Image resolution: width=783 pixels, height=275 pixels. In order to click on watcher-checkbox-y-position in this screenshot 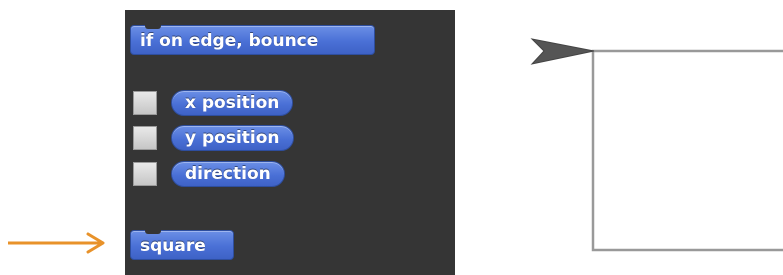, I will do `click(145, 138)`.